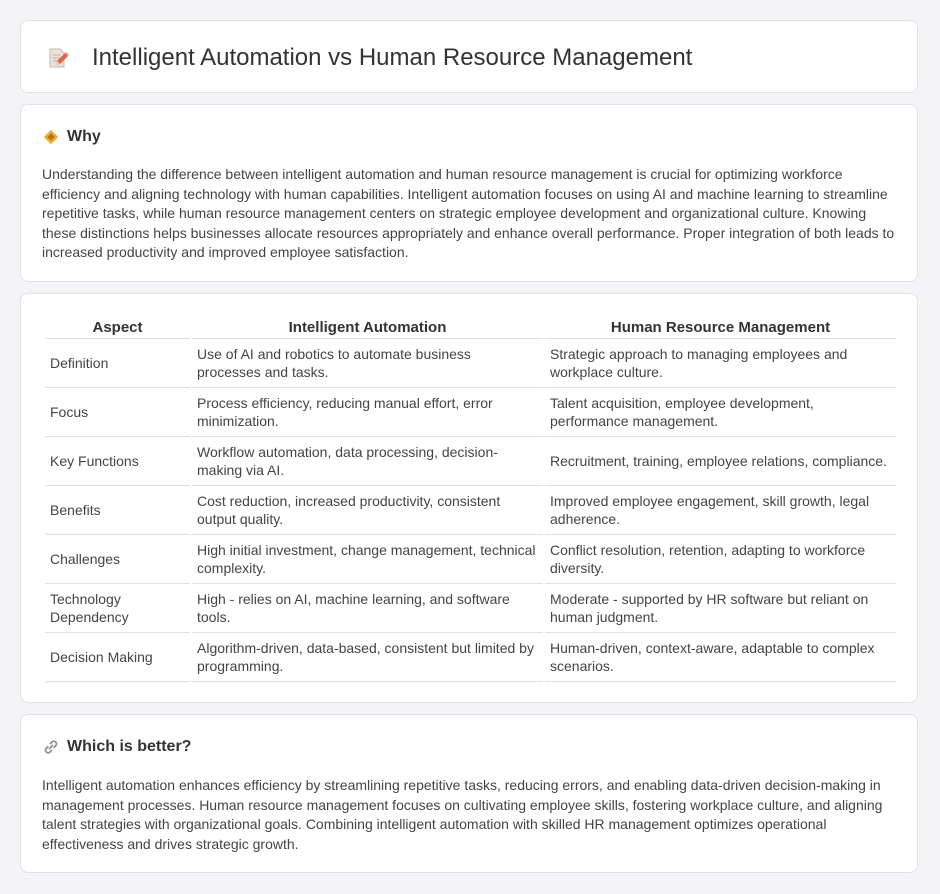 This screenshot has height=894, width=940. I want to click on aspect-cell: Challenges, so click(117, 559).